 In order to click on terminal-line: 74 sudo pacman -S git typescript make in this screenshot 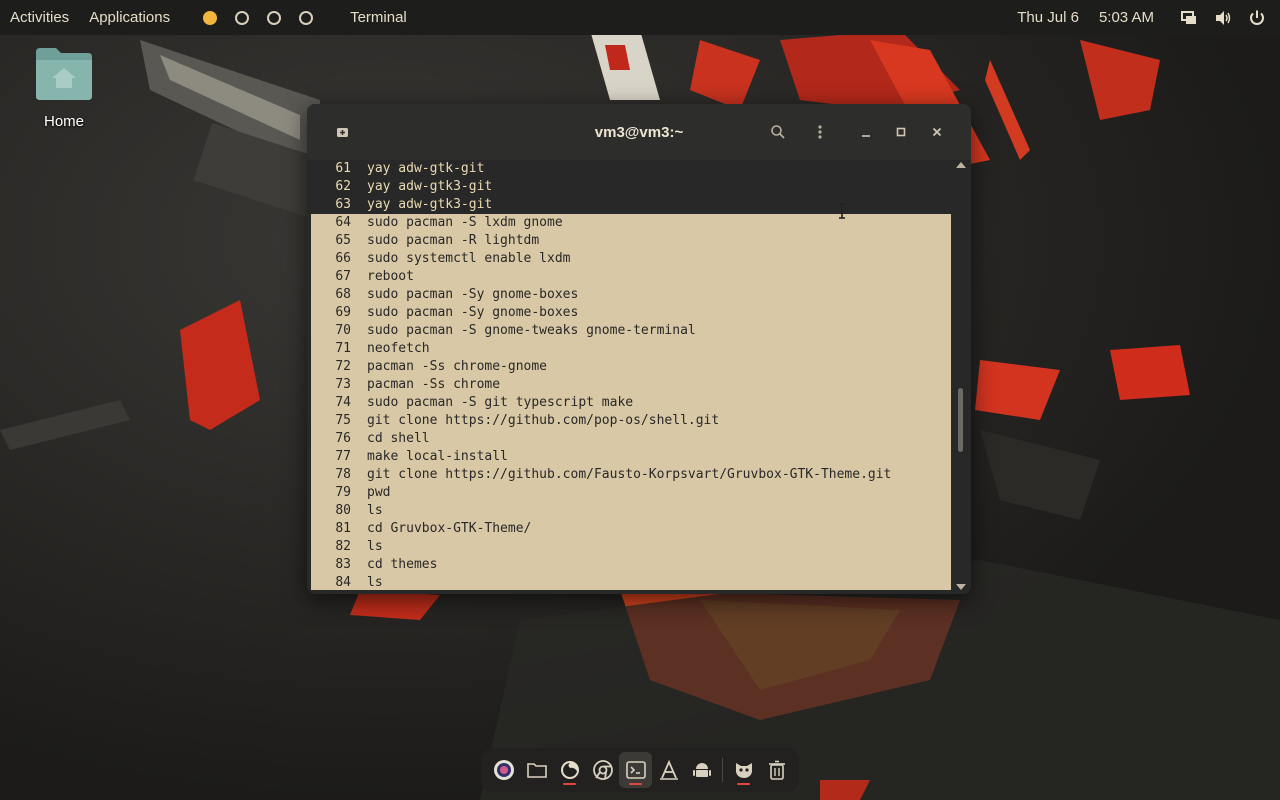, I will do `click(631, 403)`.